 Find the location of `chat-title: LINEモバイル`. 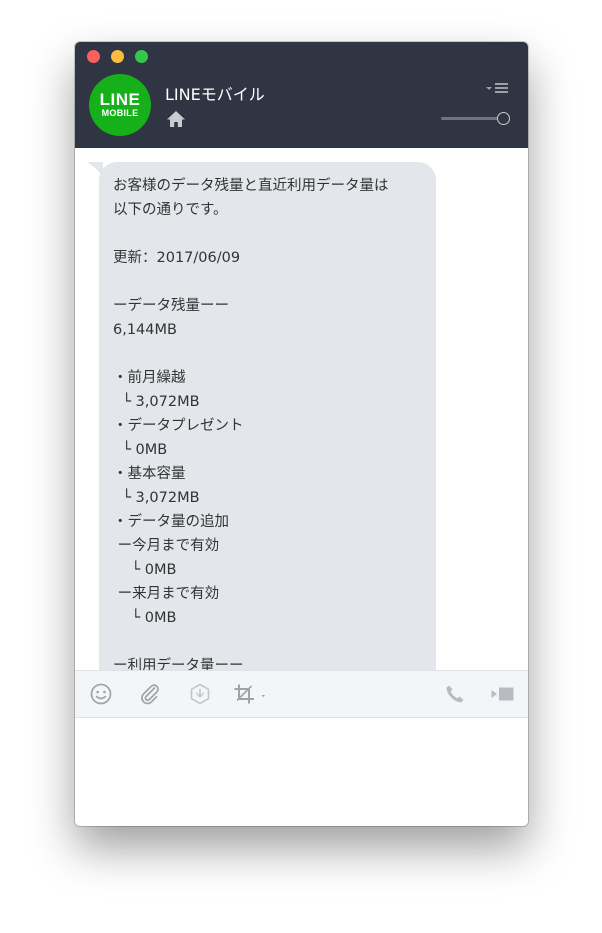

chat-title: LINEモバイル is located at coordinates (215, 94).